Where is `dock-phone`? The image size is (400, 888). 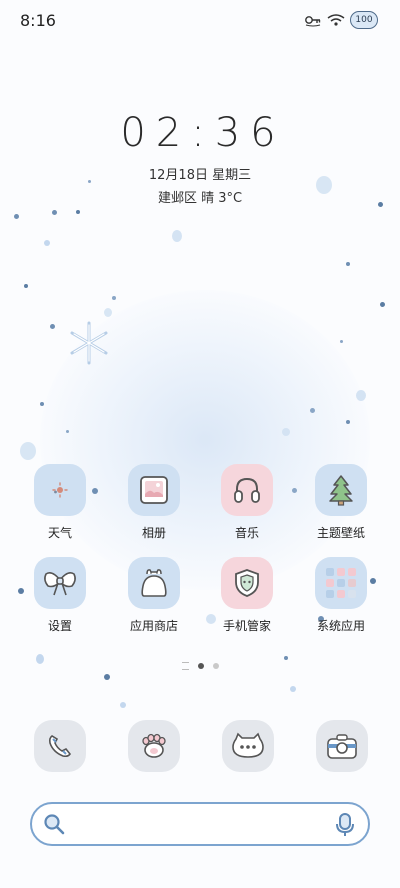
dock-phone is located at coordinates (60, 746).